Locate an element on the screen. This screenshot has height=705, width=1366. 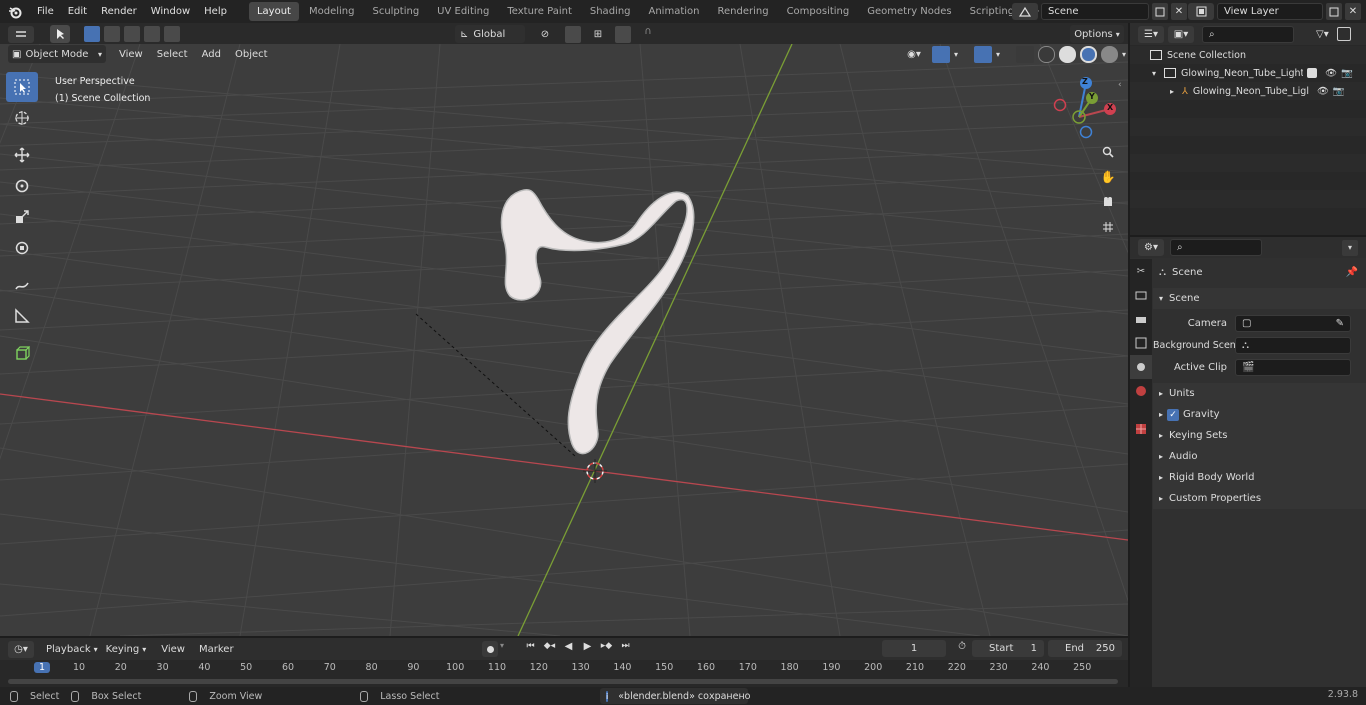
tab-geometry-nodes: Geometry Nodes is located at coordinates (909, 11).